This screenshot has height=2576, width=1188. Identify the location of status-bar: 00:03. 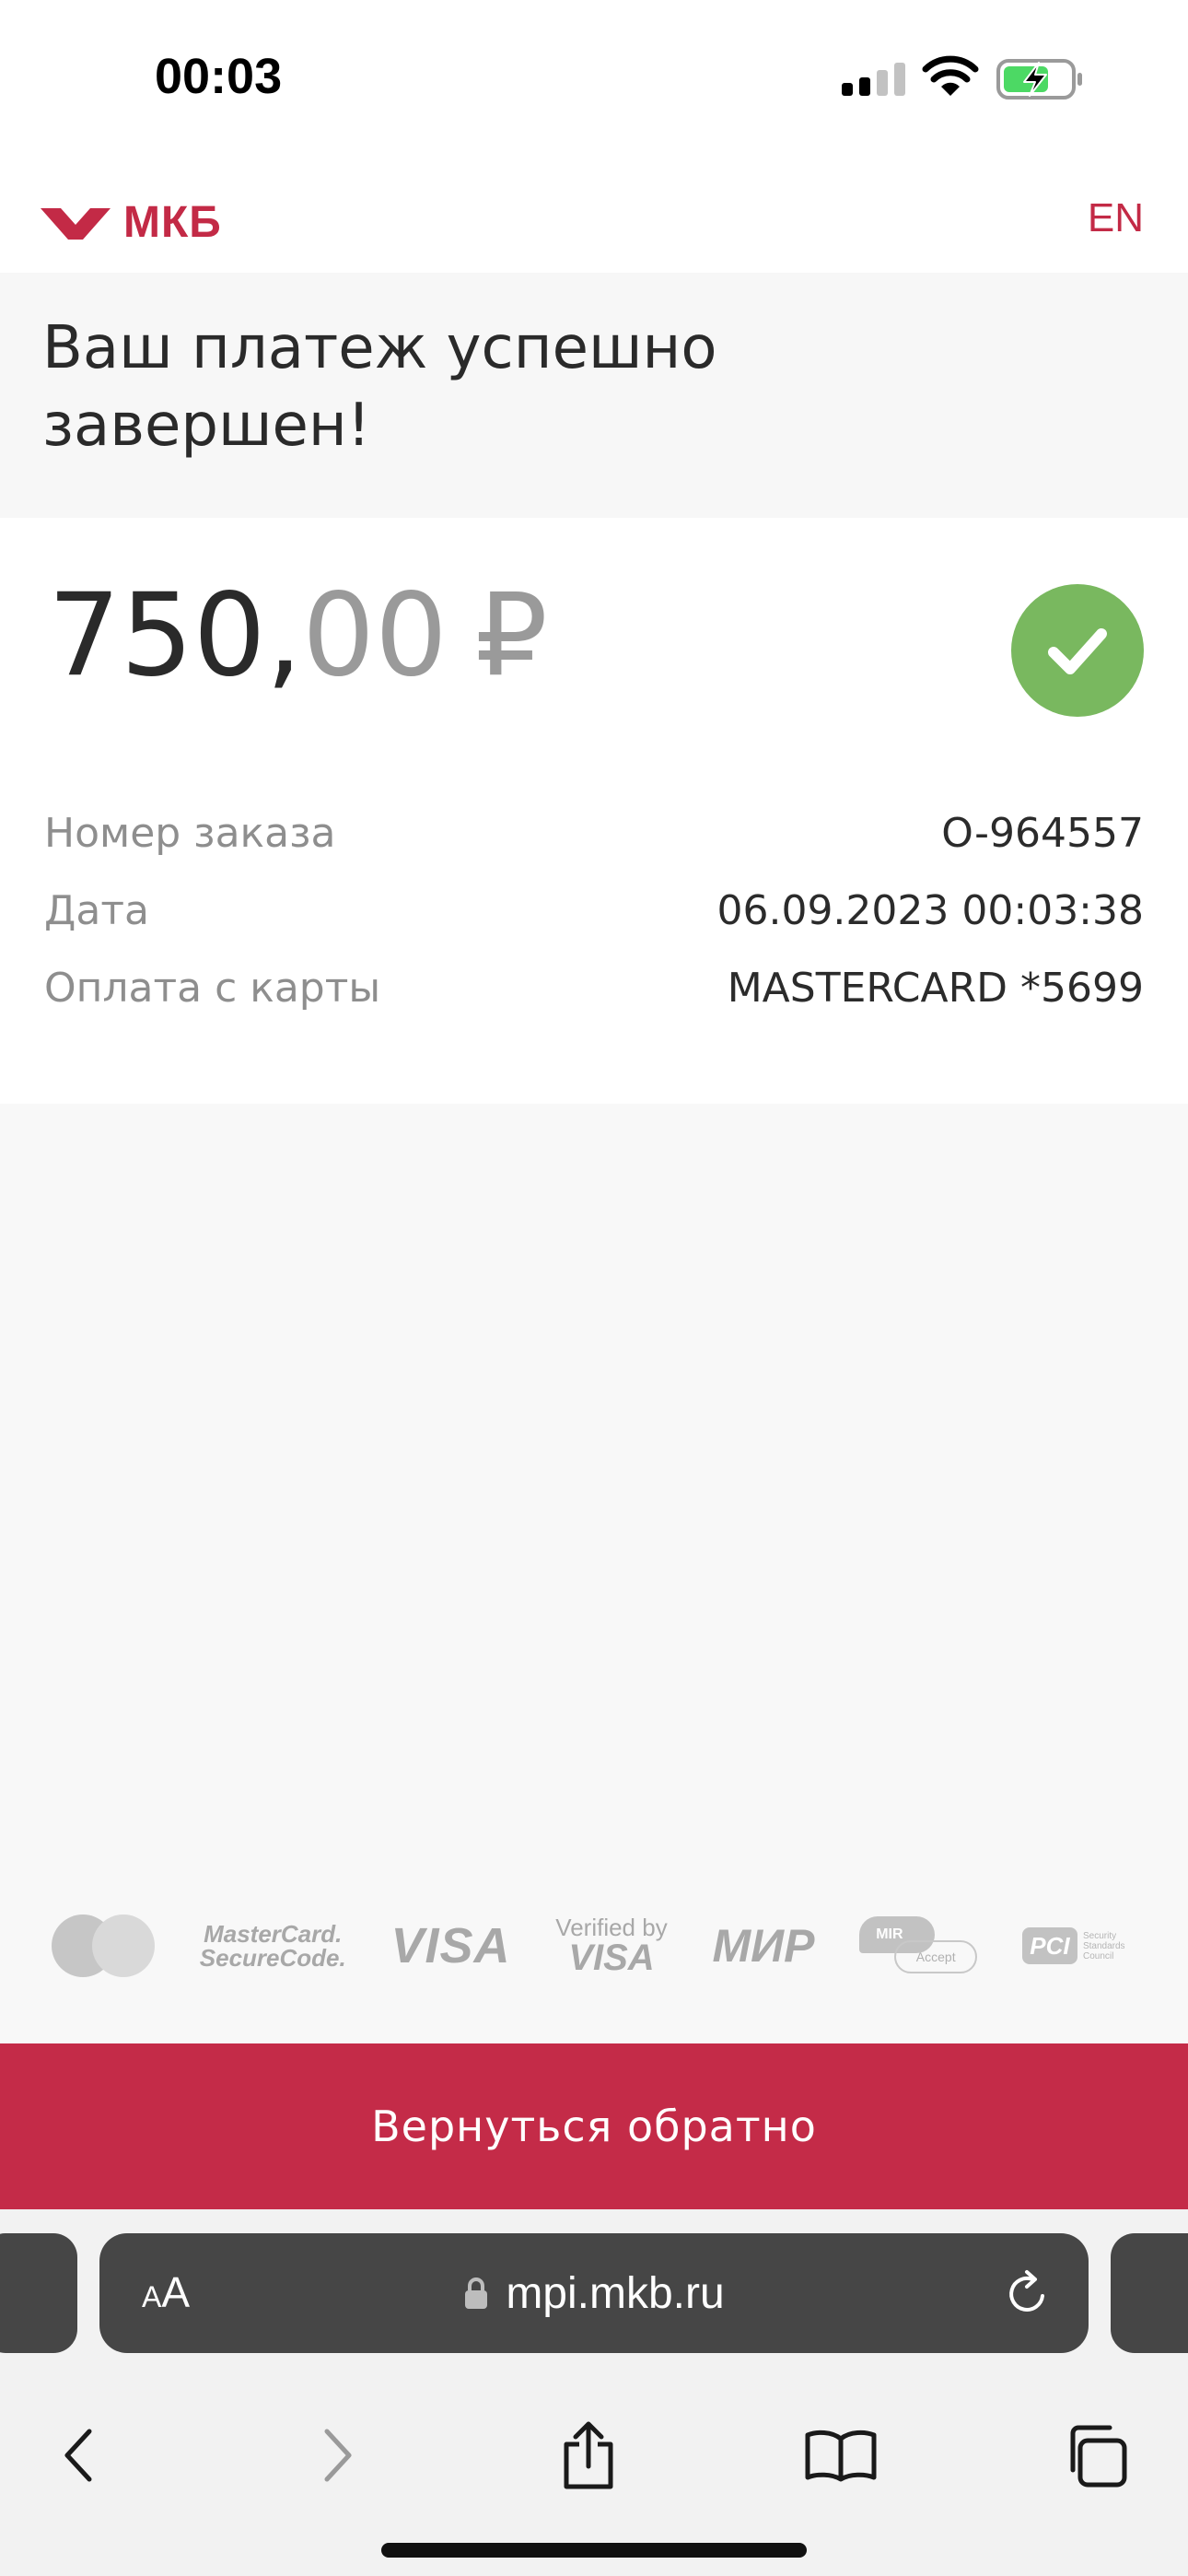
(594, 78).